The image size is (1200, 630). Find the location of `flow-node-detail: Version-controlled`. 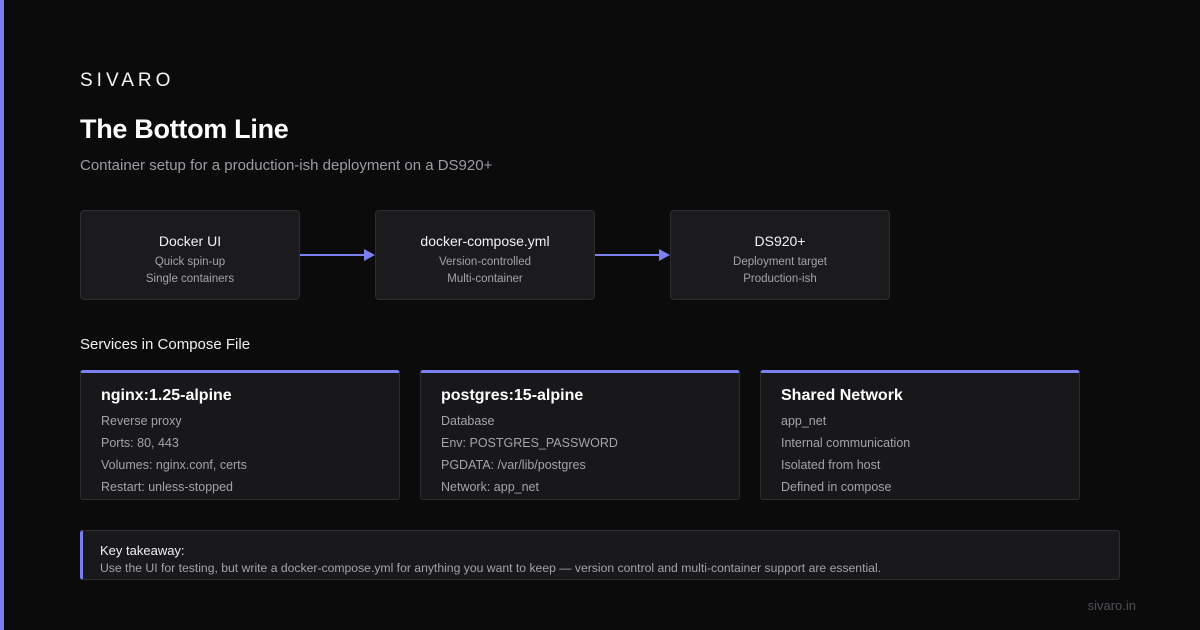

flow-node-detail: Version-controlled is located at coordinates (485, 262).